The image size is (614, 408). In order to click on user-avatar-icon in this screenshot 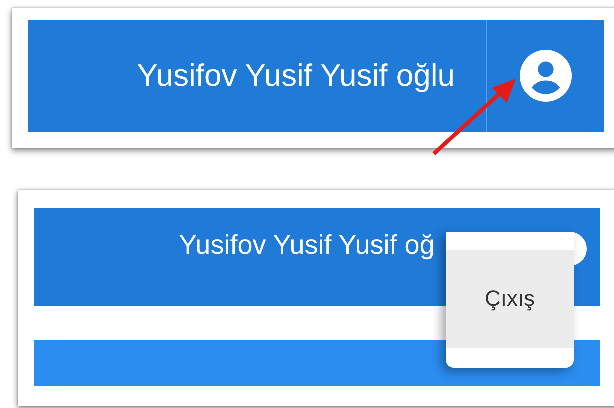, I will do `click(546, 76)`.